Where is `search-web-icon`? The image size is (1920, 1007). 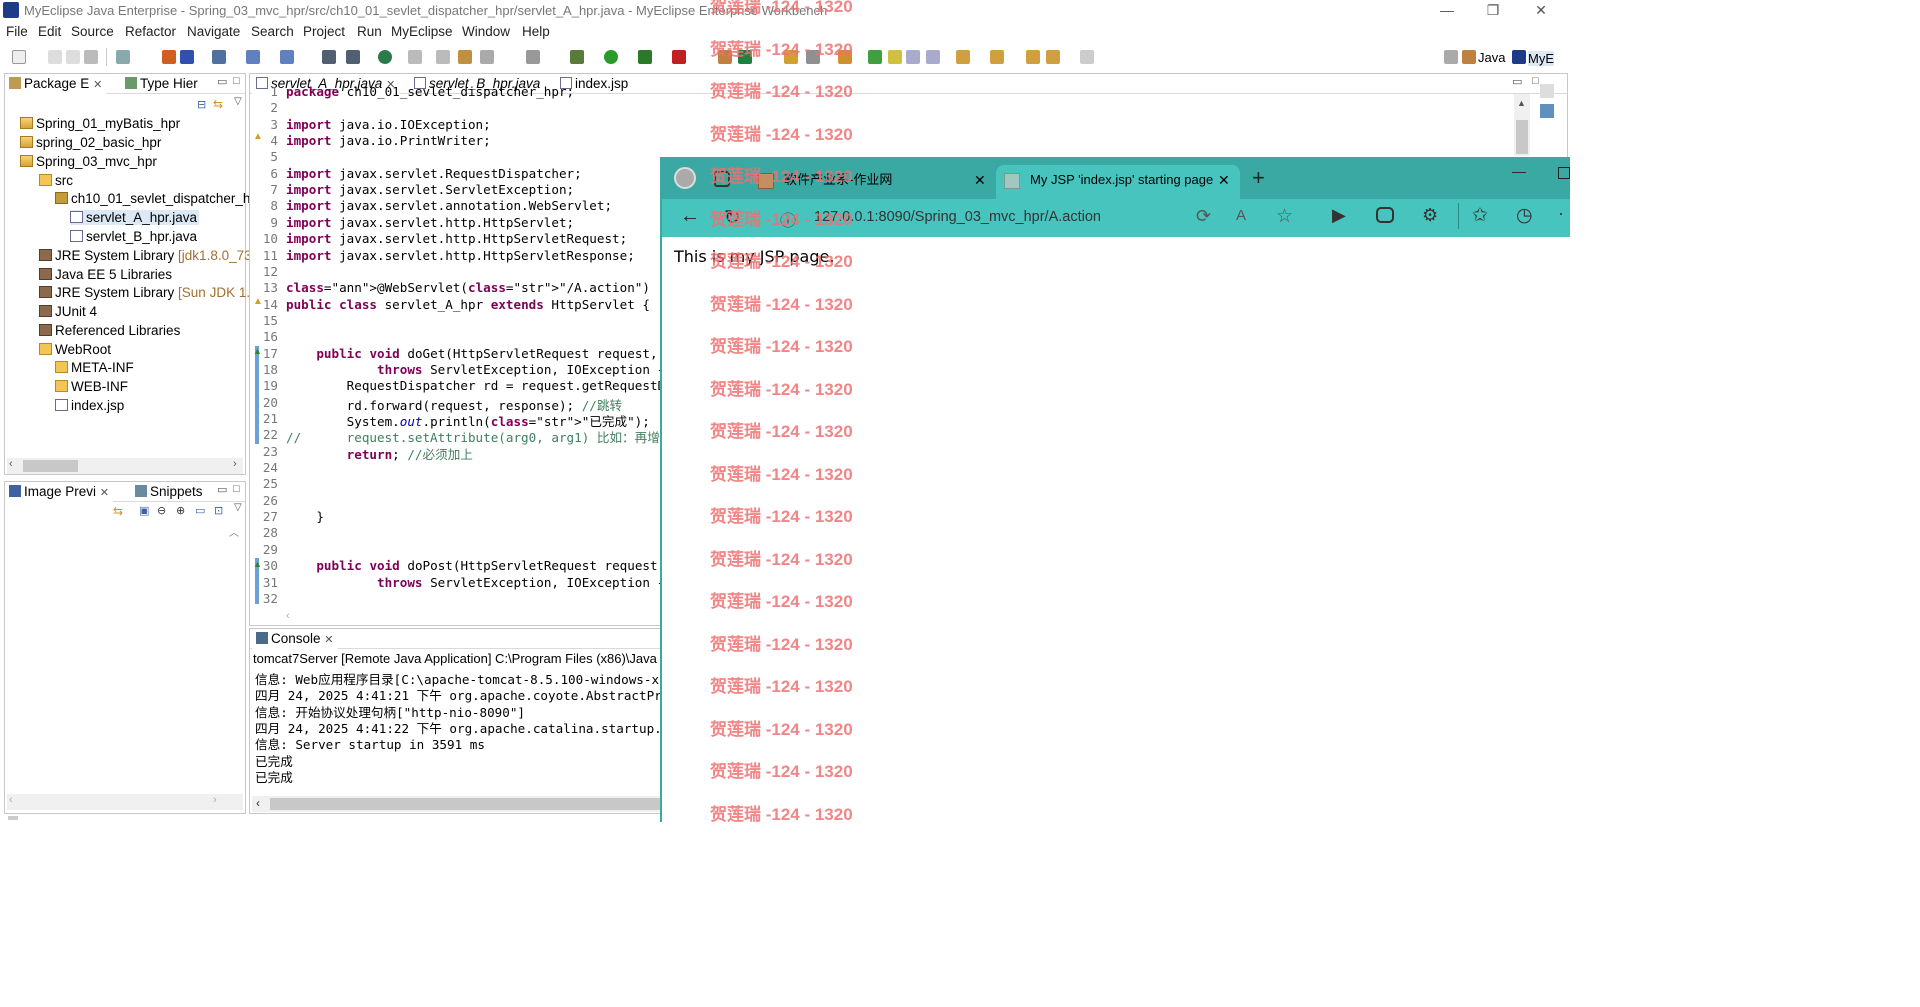 search-web-icon is located at coordinates (287, 57).